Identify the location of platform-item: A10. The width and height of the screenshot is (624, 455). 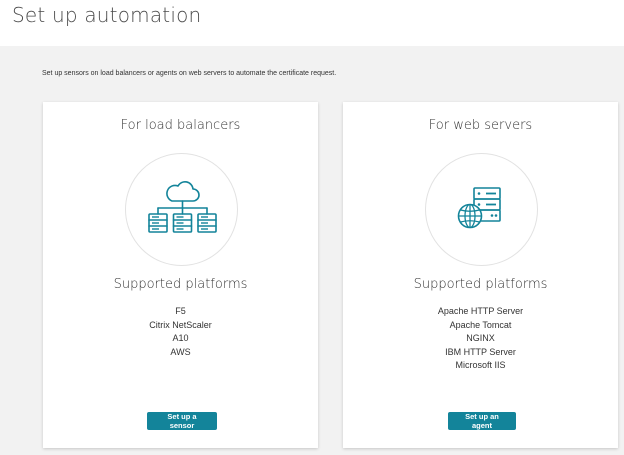
(180, 338).